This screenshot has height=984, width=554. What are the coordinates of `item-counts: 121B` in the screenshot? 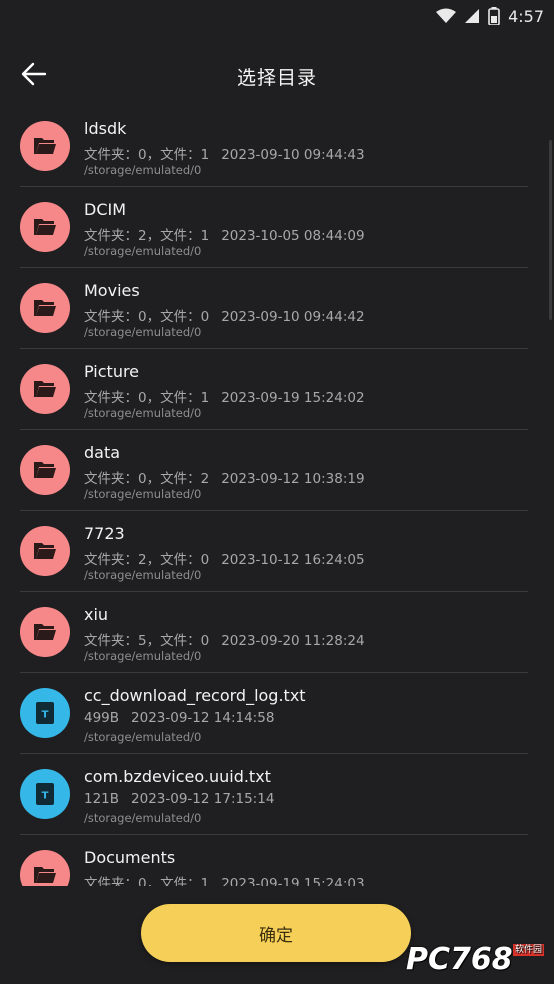 It's located at (102, 799).